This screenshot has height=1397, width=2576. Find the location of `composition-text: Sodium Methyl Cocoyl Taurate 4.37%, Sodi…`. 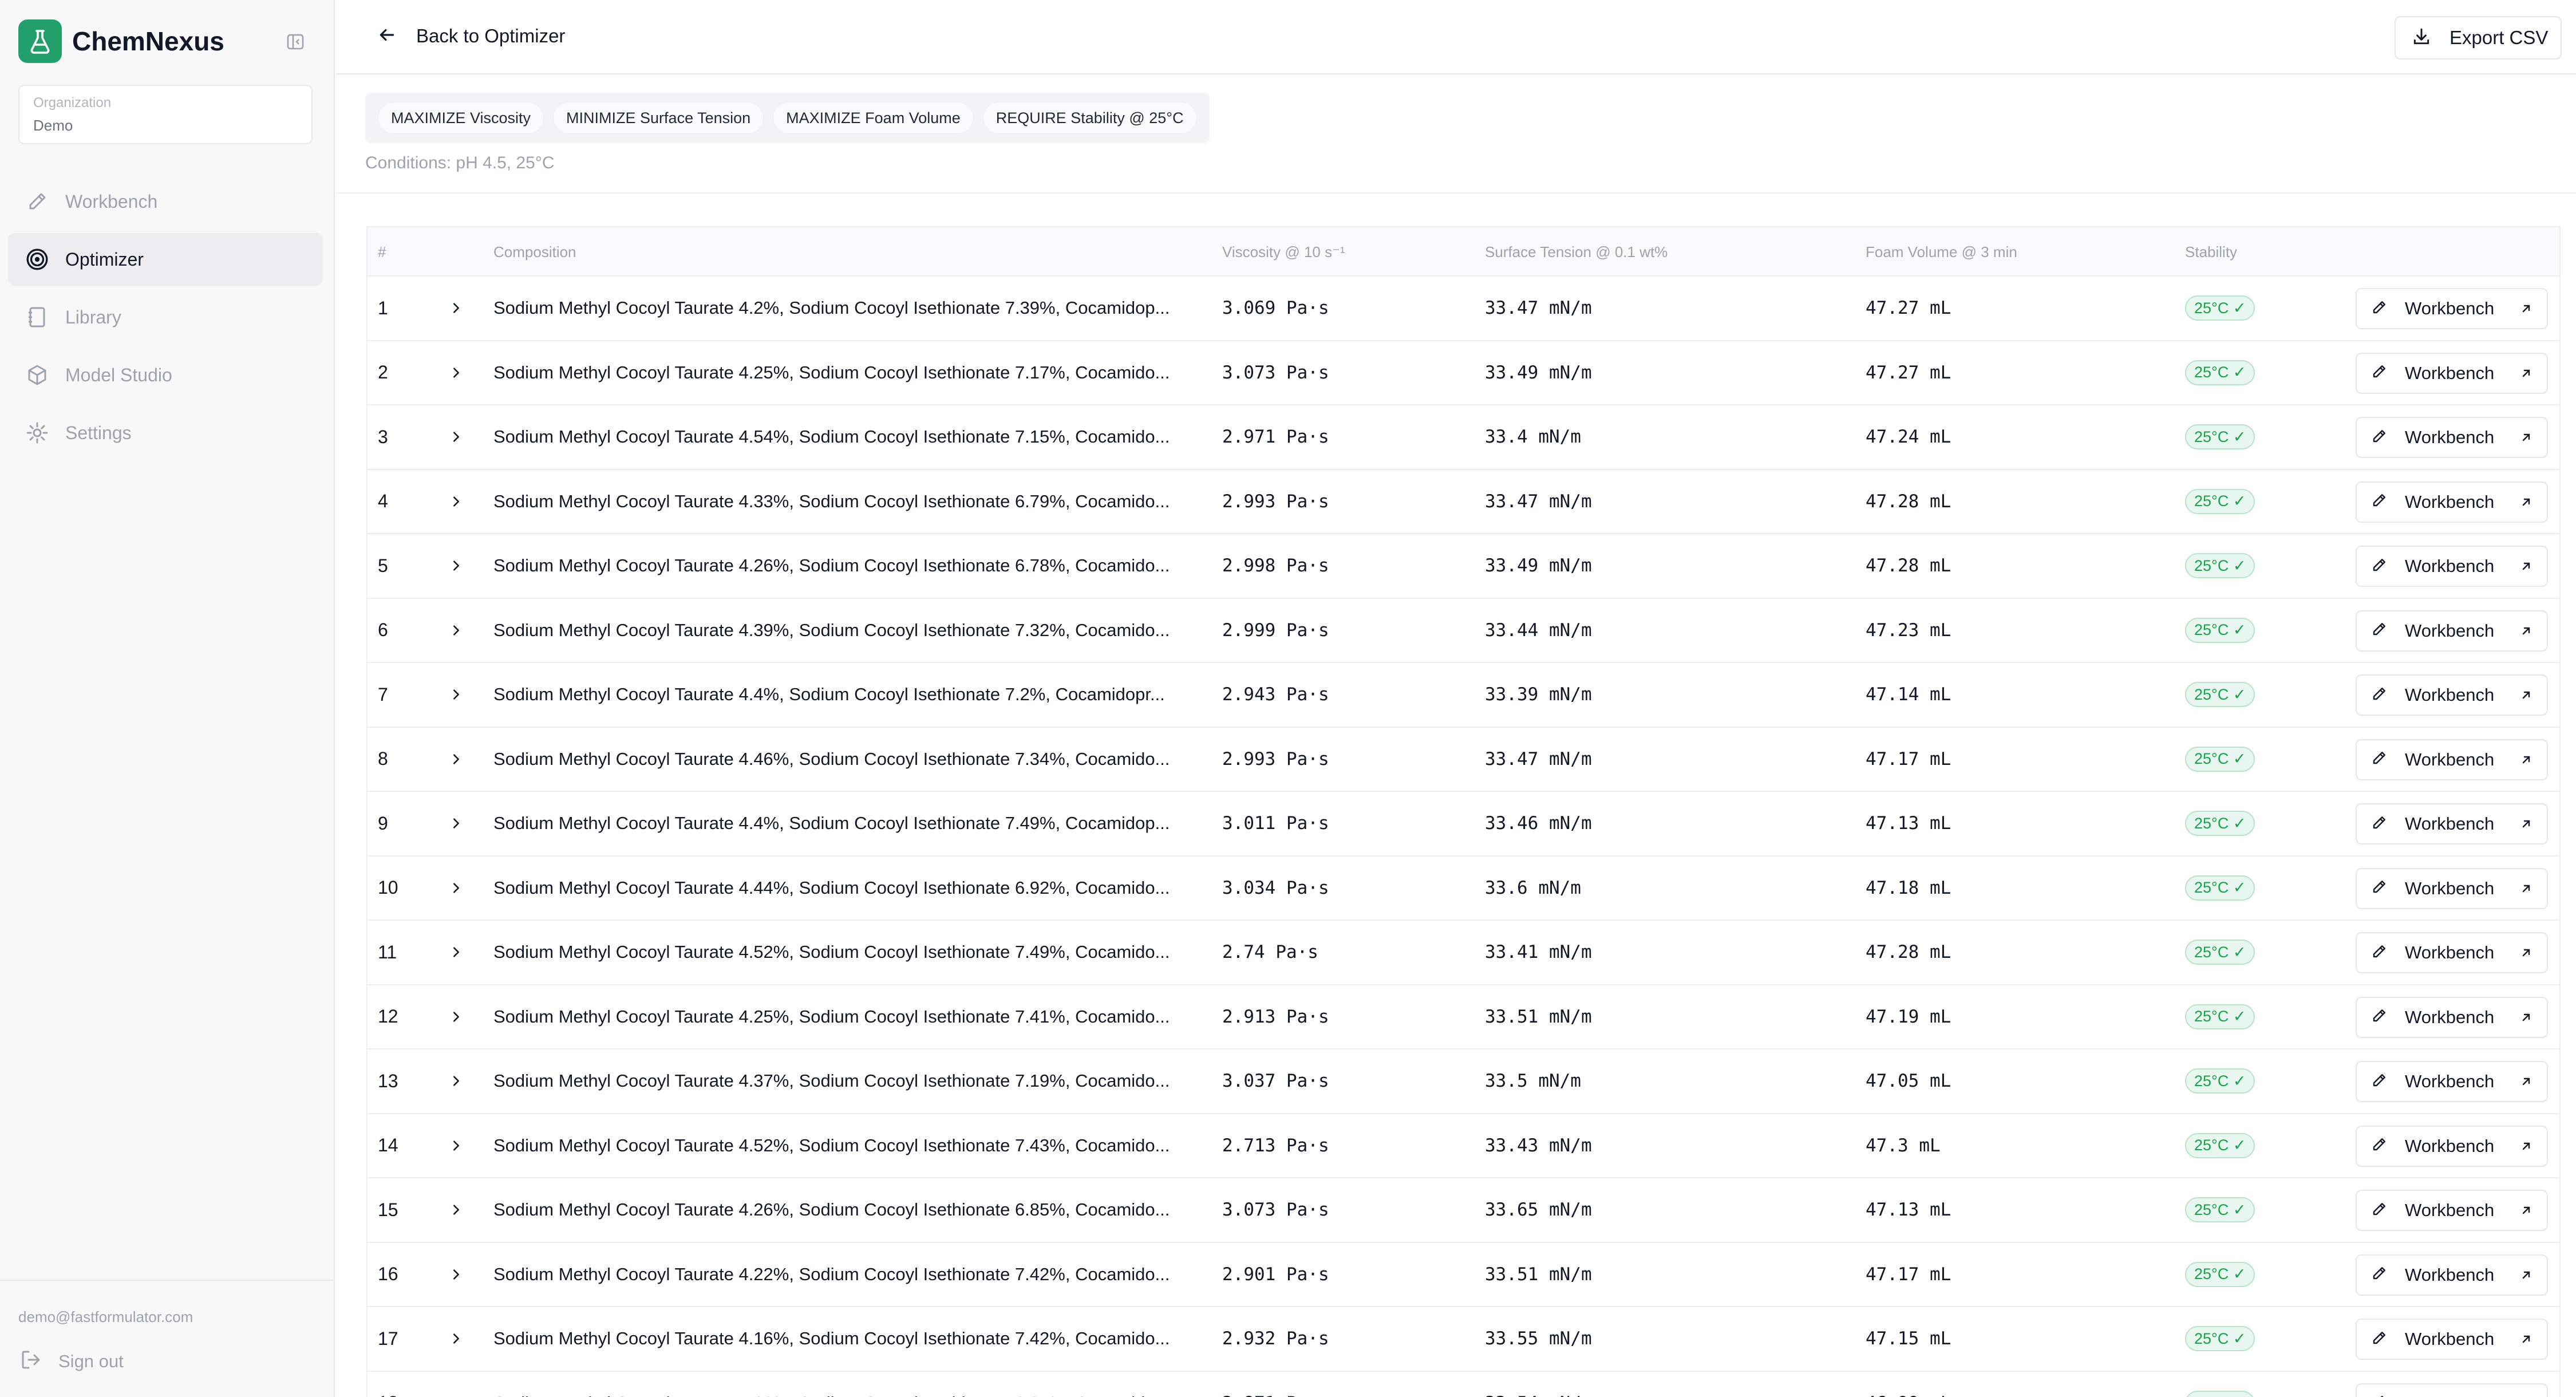

composition-text: Sodium Methyl Cocoyl Taurate 4.37%, Sodi… is located at coordinates (831, 1081).